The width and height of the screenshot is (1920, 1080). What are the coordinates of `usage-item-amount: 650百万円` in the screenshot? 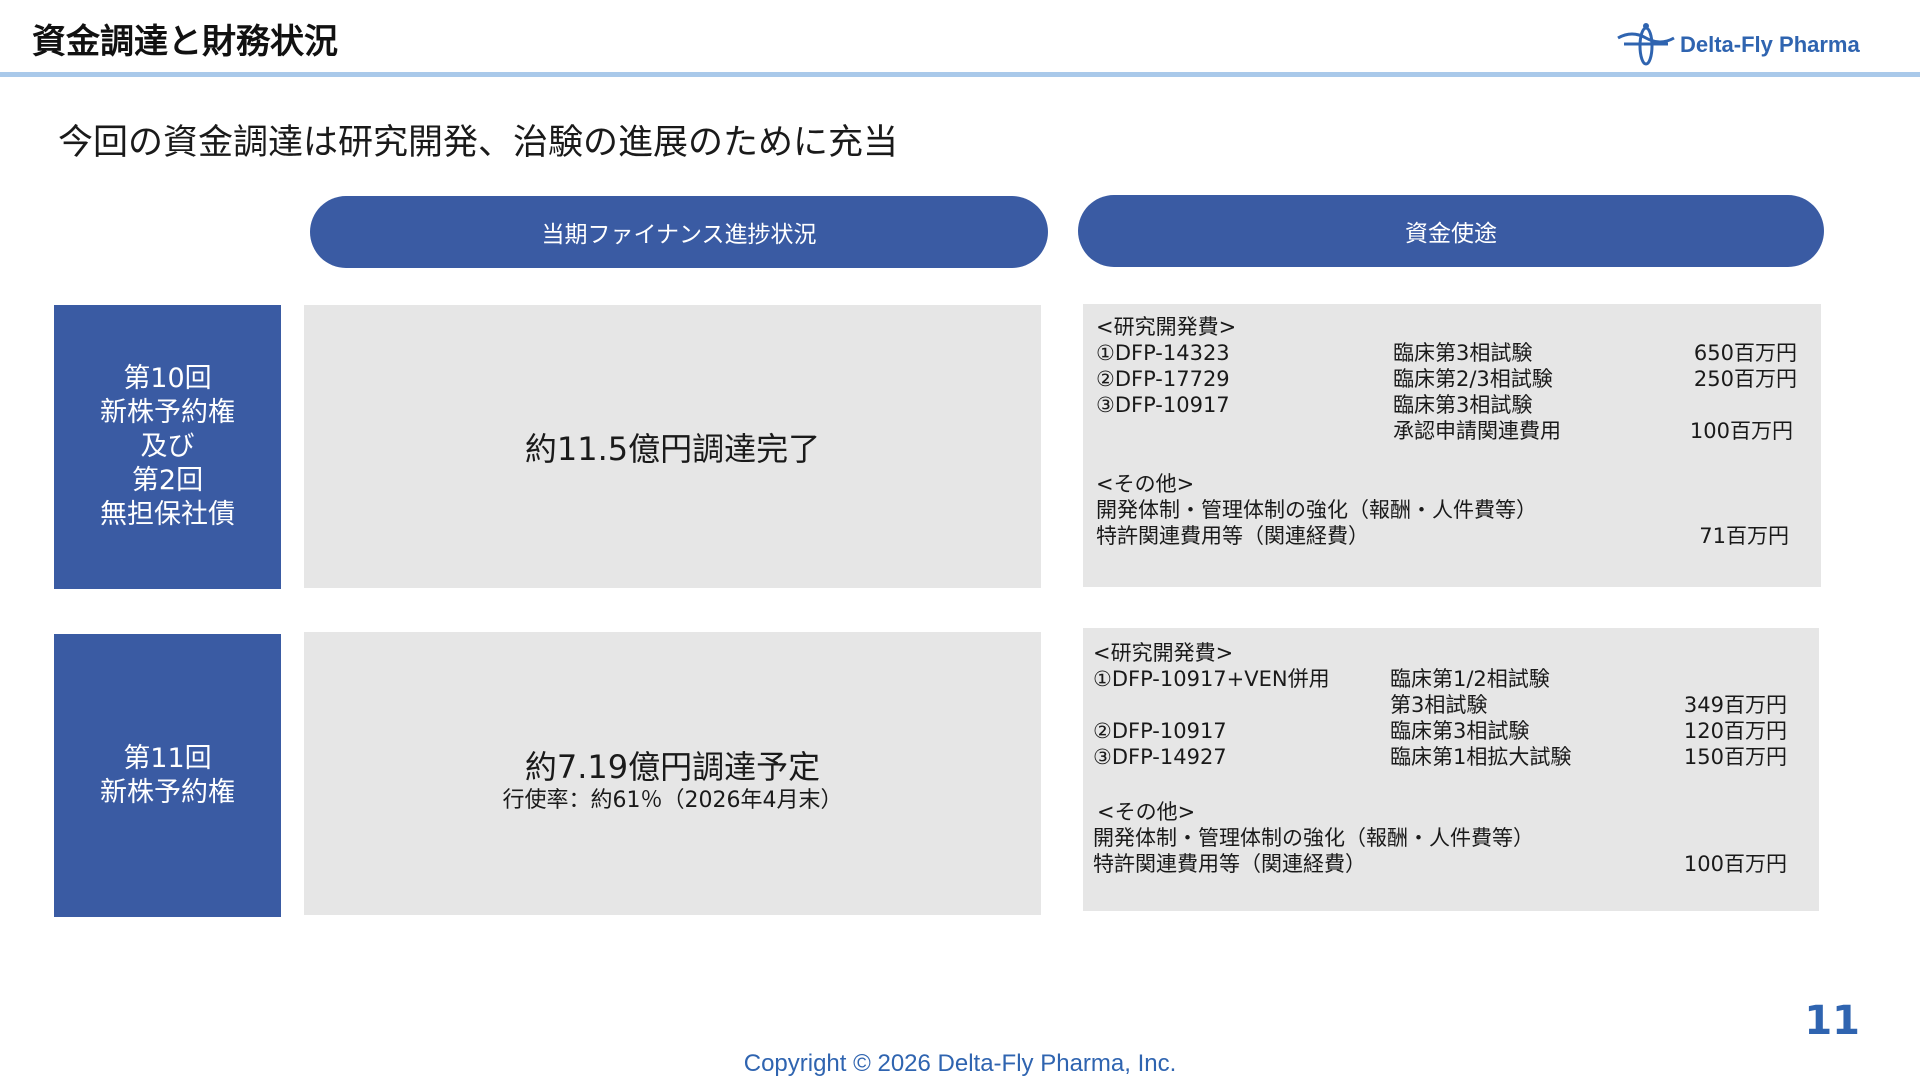 It's located at (1745, 353).